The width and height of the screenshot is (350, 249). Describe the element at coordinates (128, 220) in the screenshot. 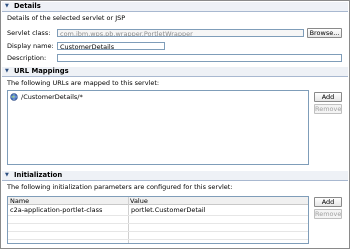

I see `column-divider` at that location.